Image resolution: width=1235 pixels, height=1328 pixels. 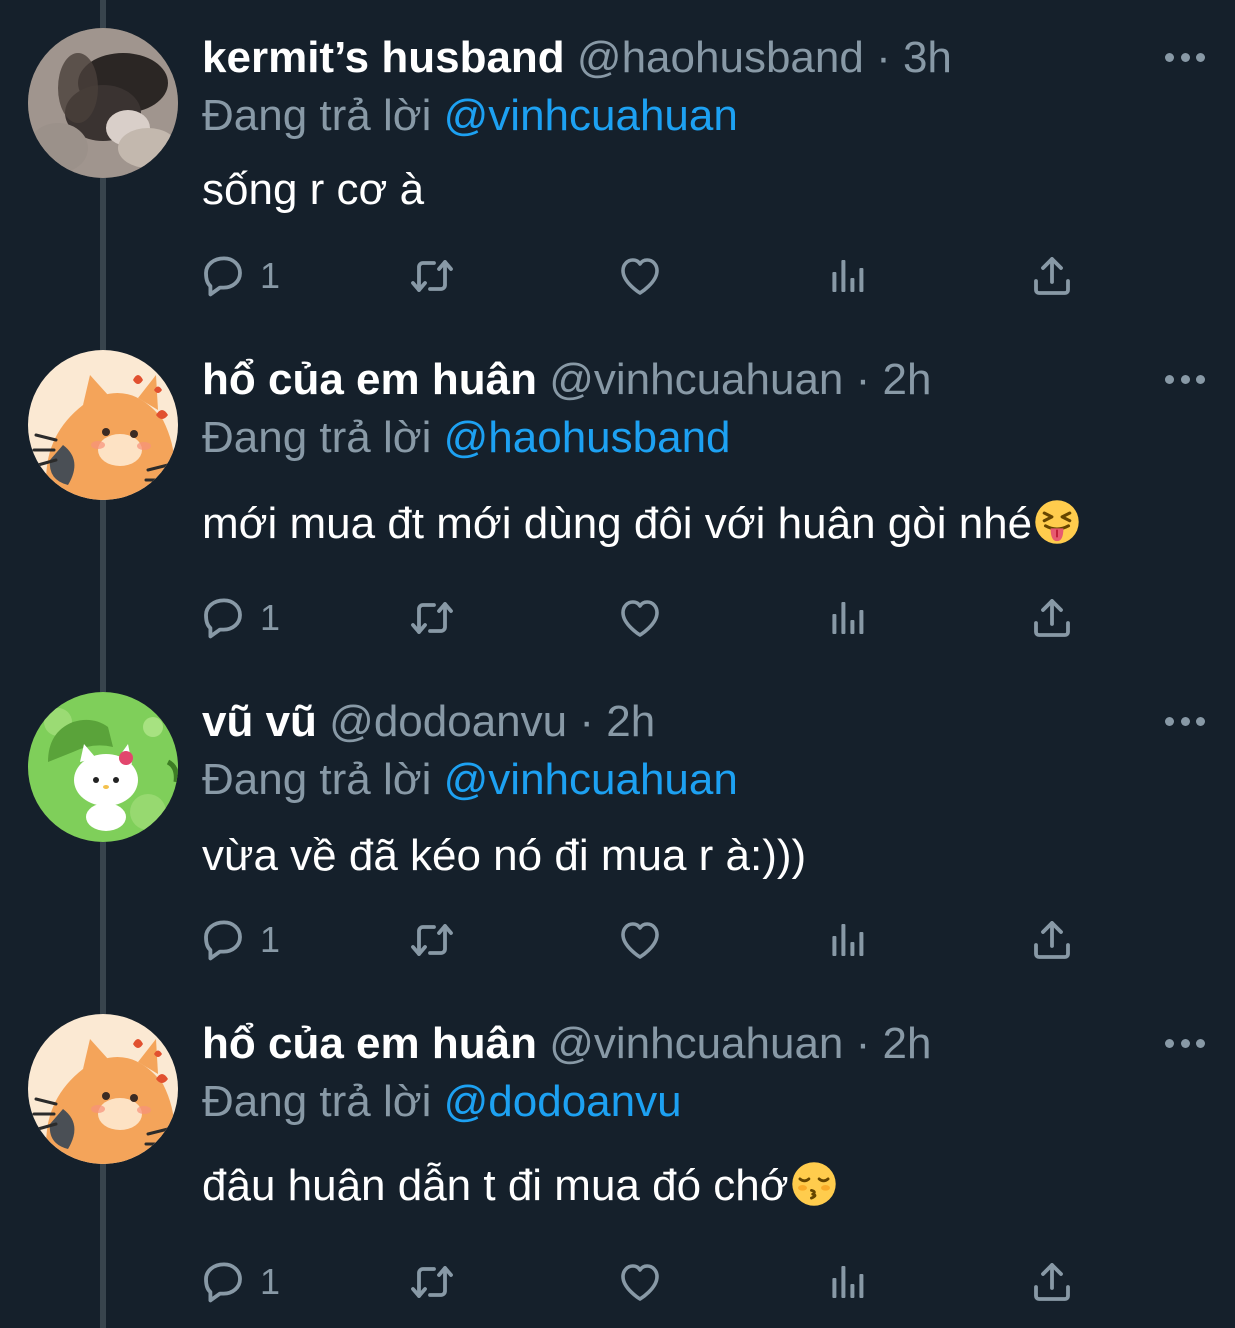 I want to click on tweet-text-content: sống r cơ à, so click(x=313, y=189).